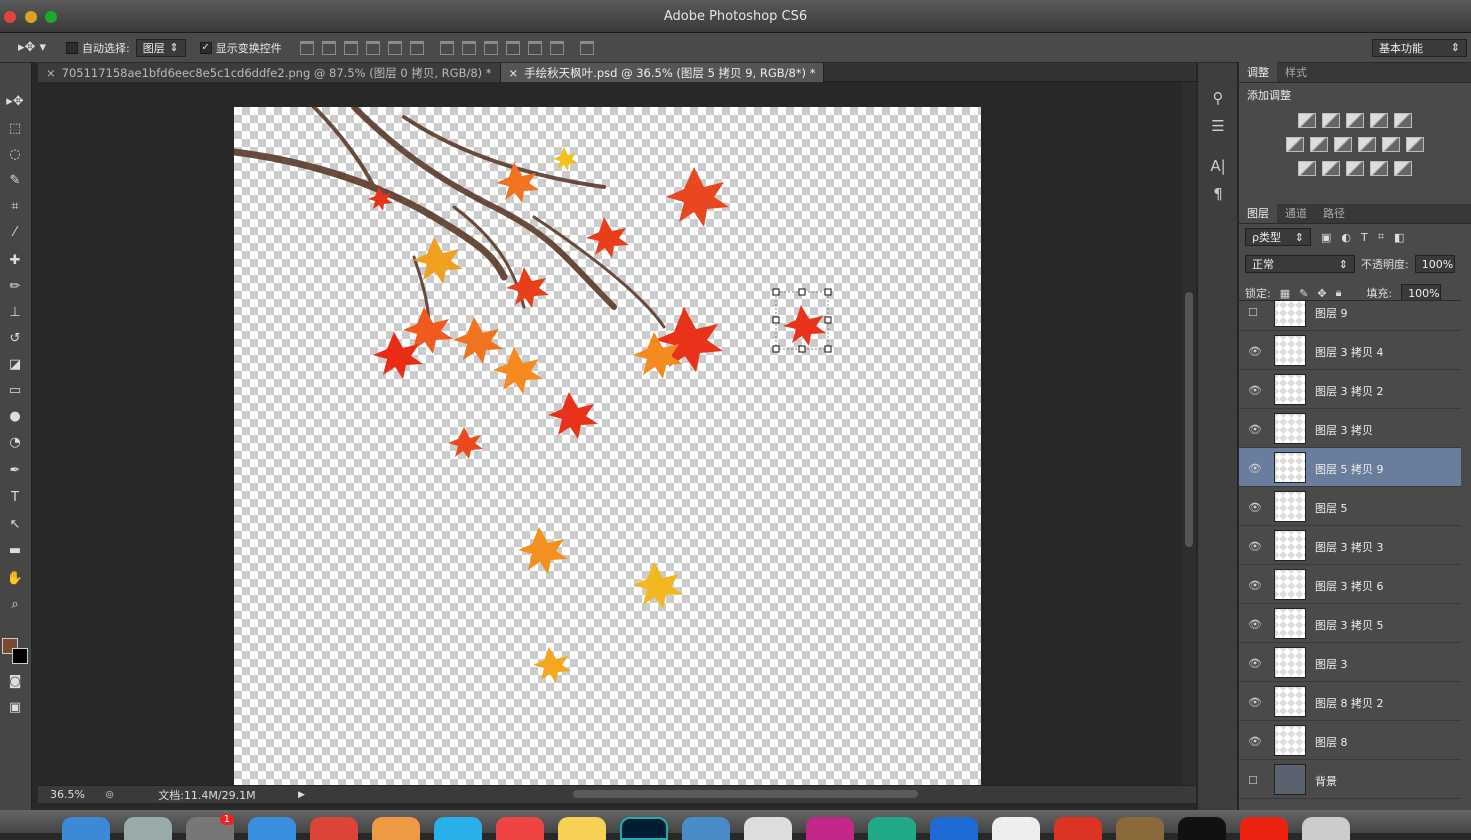  I want to click on filter-pixel-icon: ▣, so click(1326, 237).